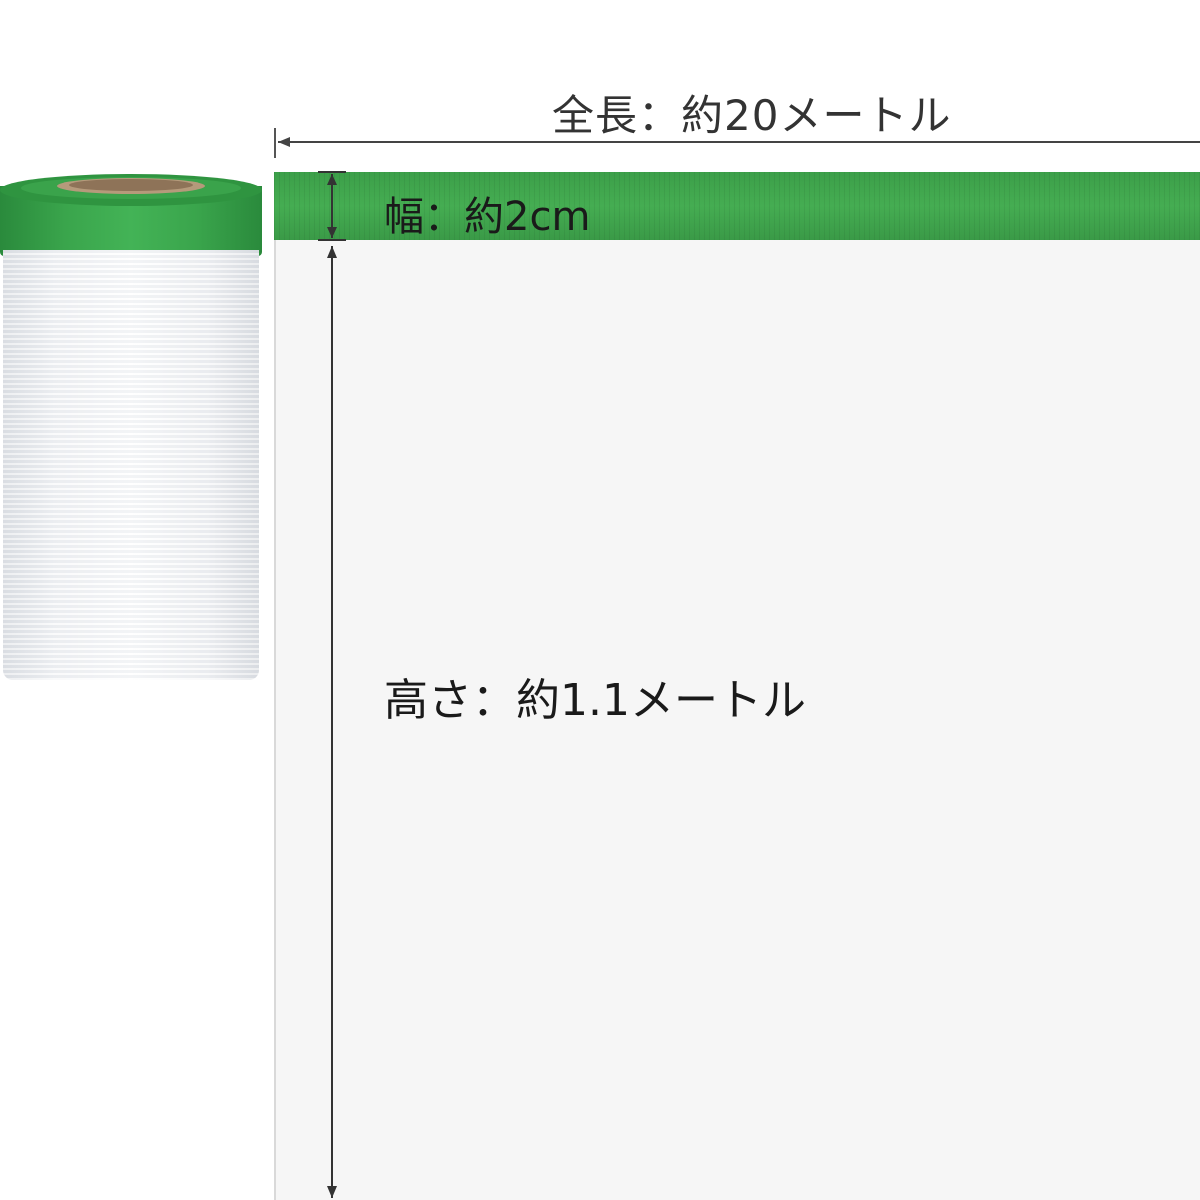 The image size is (1200, 1200). What do you see at coordinates (131, 465) in the screenshot?
I see `roll-plastic-film` at bounding box center [131, 465].